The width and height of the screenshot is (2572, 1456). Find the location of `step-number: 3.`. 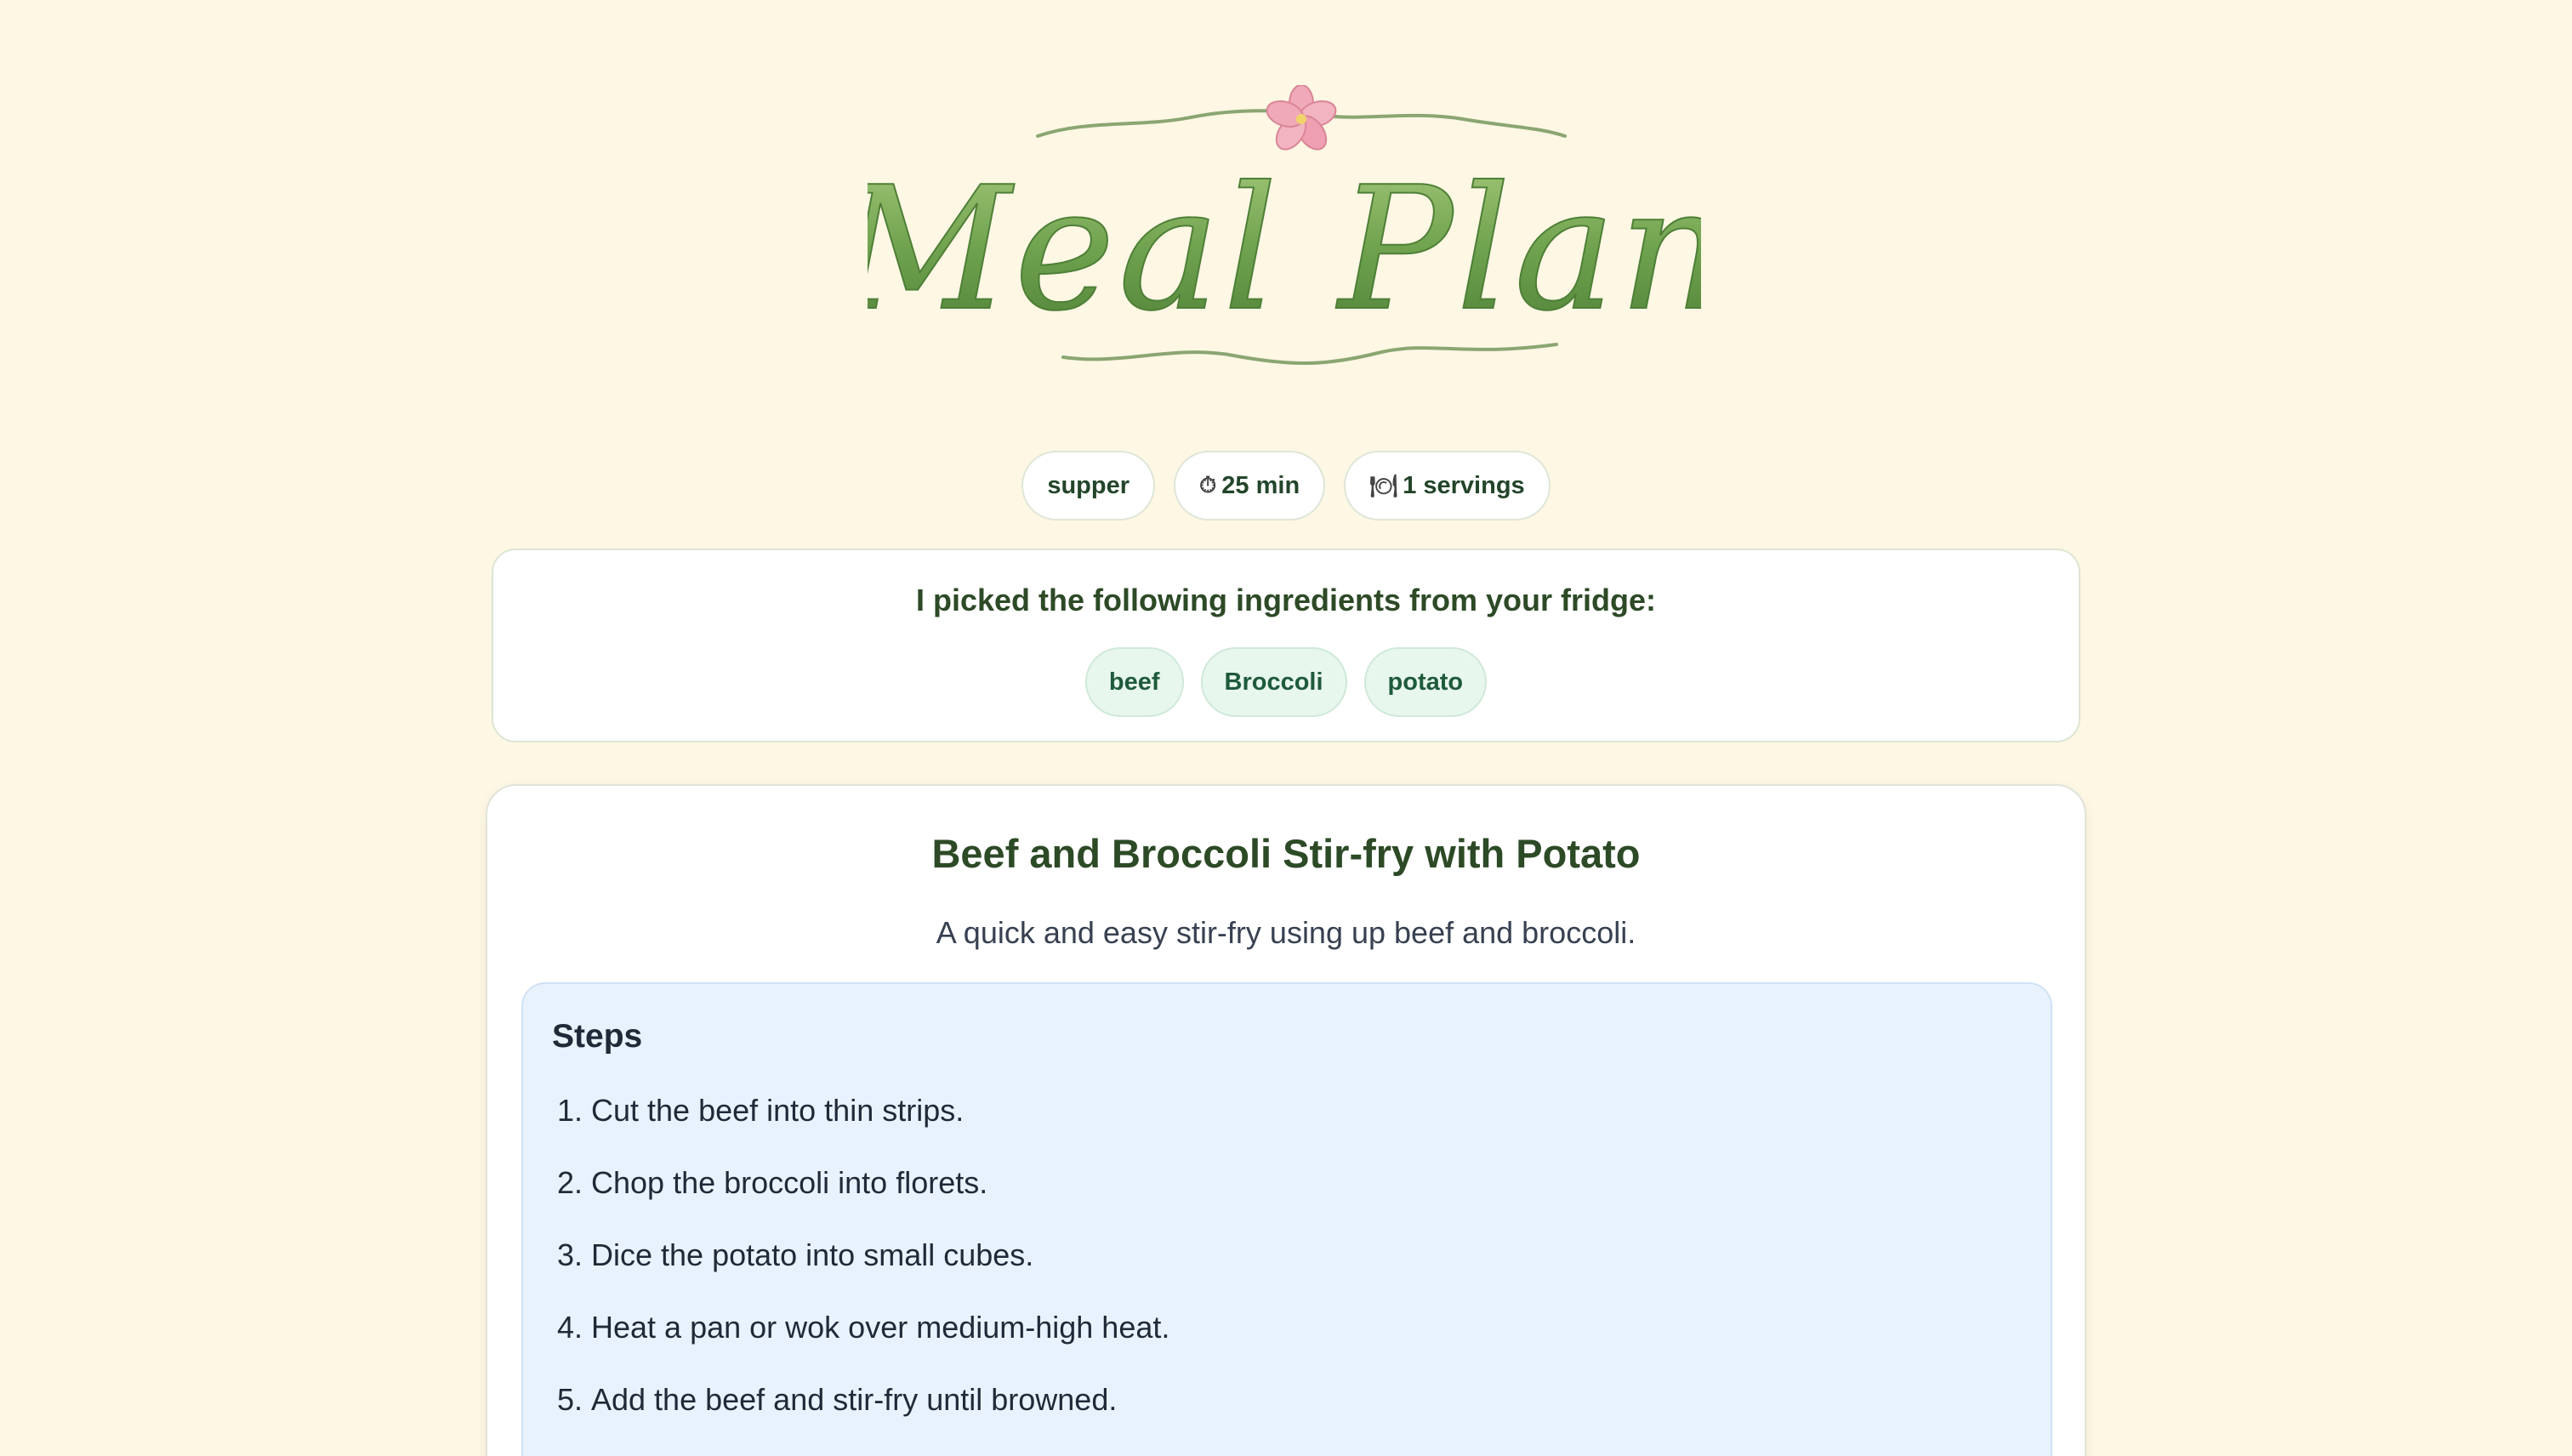

step-number: 3. is located at coordinates (570, 1254).